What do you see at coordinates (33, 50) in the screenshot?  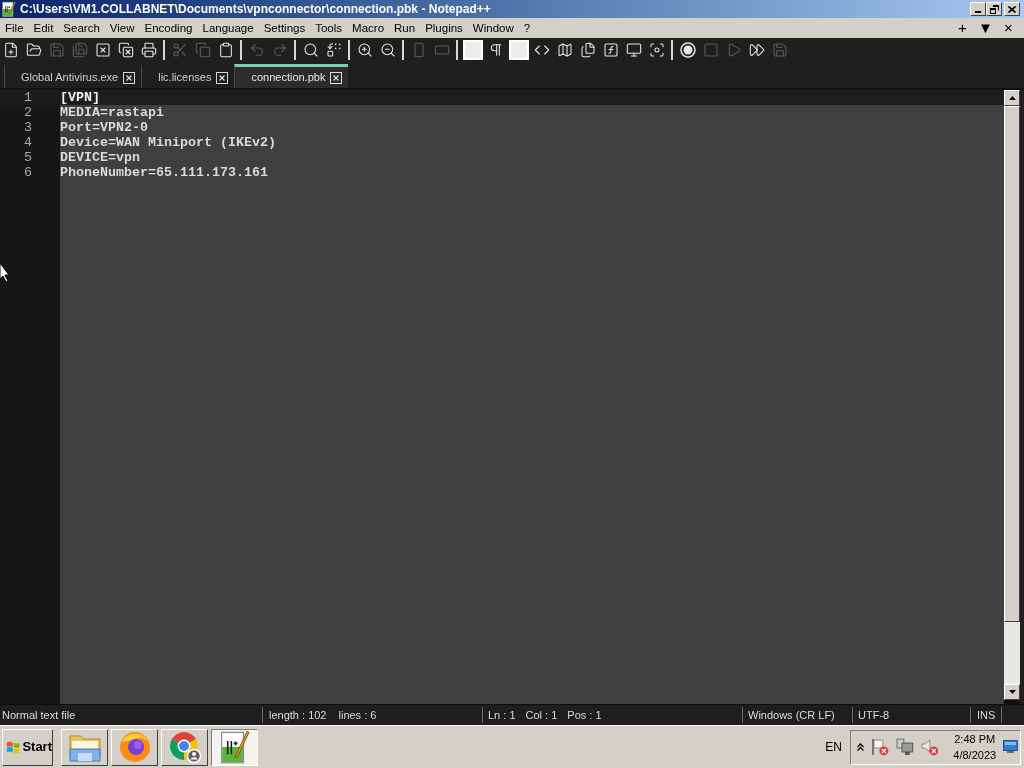 I see `folder-icon` at bounding box center [33, 50].